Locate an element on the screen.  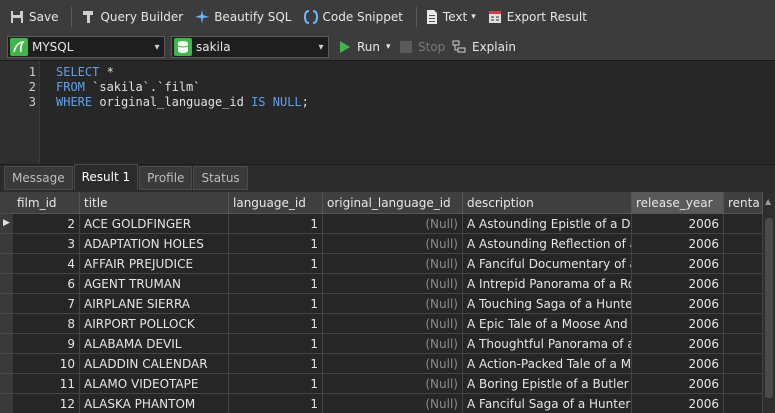
table-cell: A Thoughtful Panorama of a Da is located at coordinates (547, 344).